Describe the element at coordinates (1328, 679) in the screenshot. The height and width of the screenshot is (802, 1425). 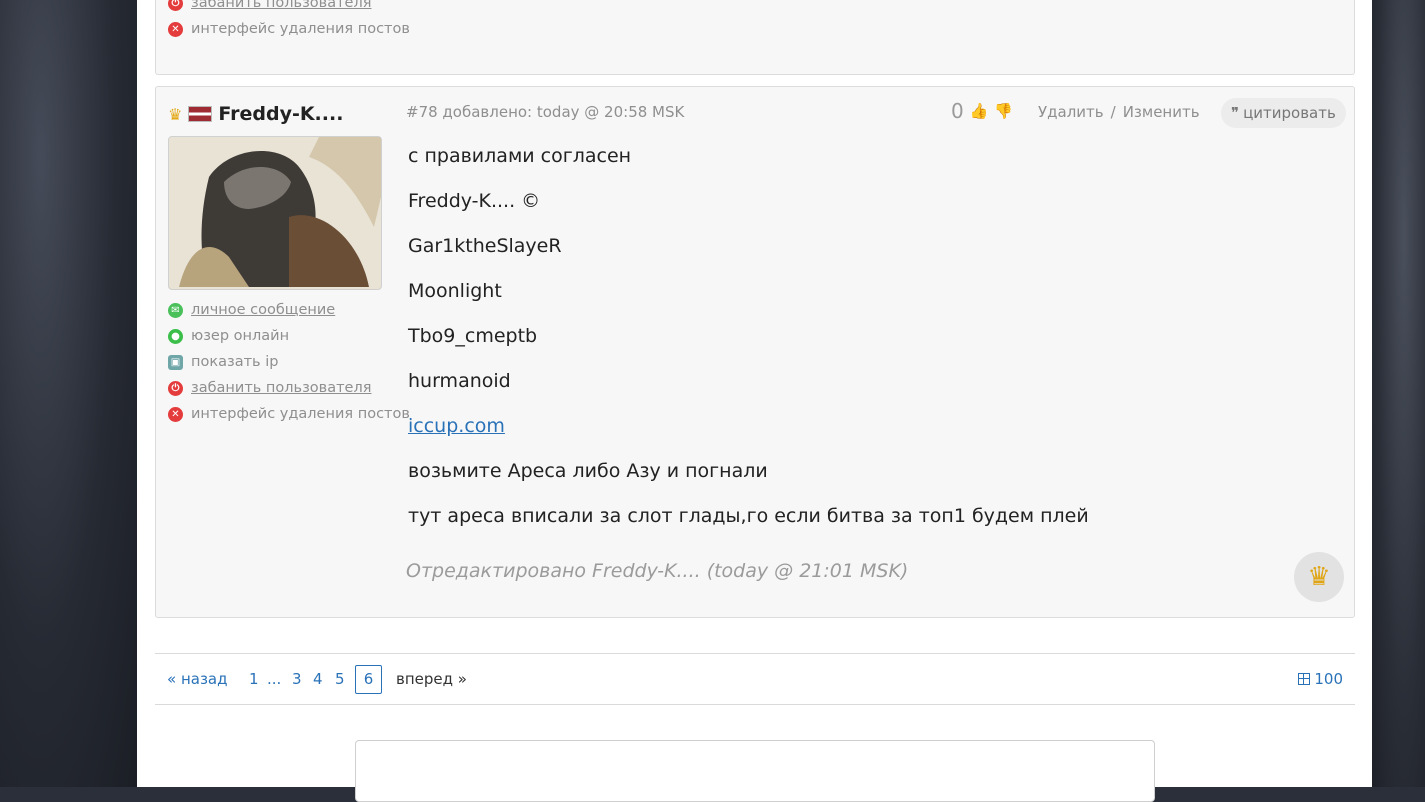
I see `per-page-value: 100` at that location.